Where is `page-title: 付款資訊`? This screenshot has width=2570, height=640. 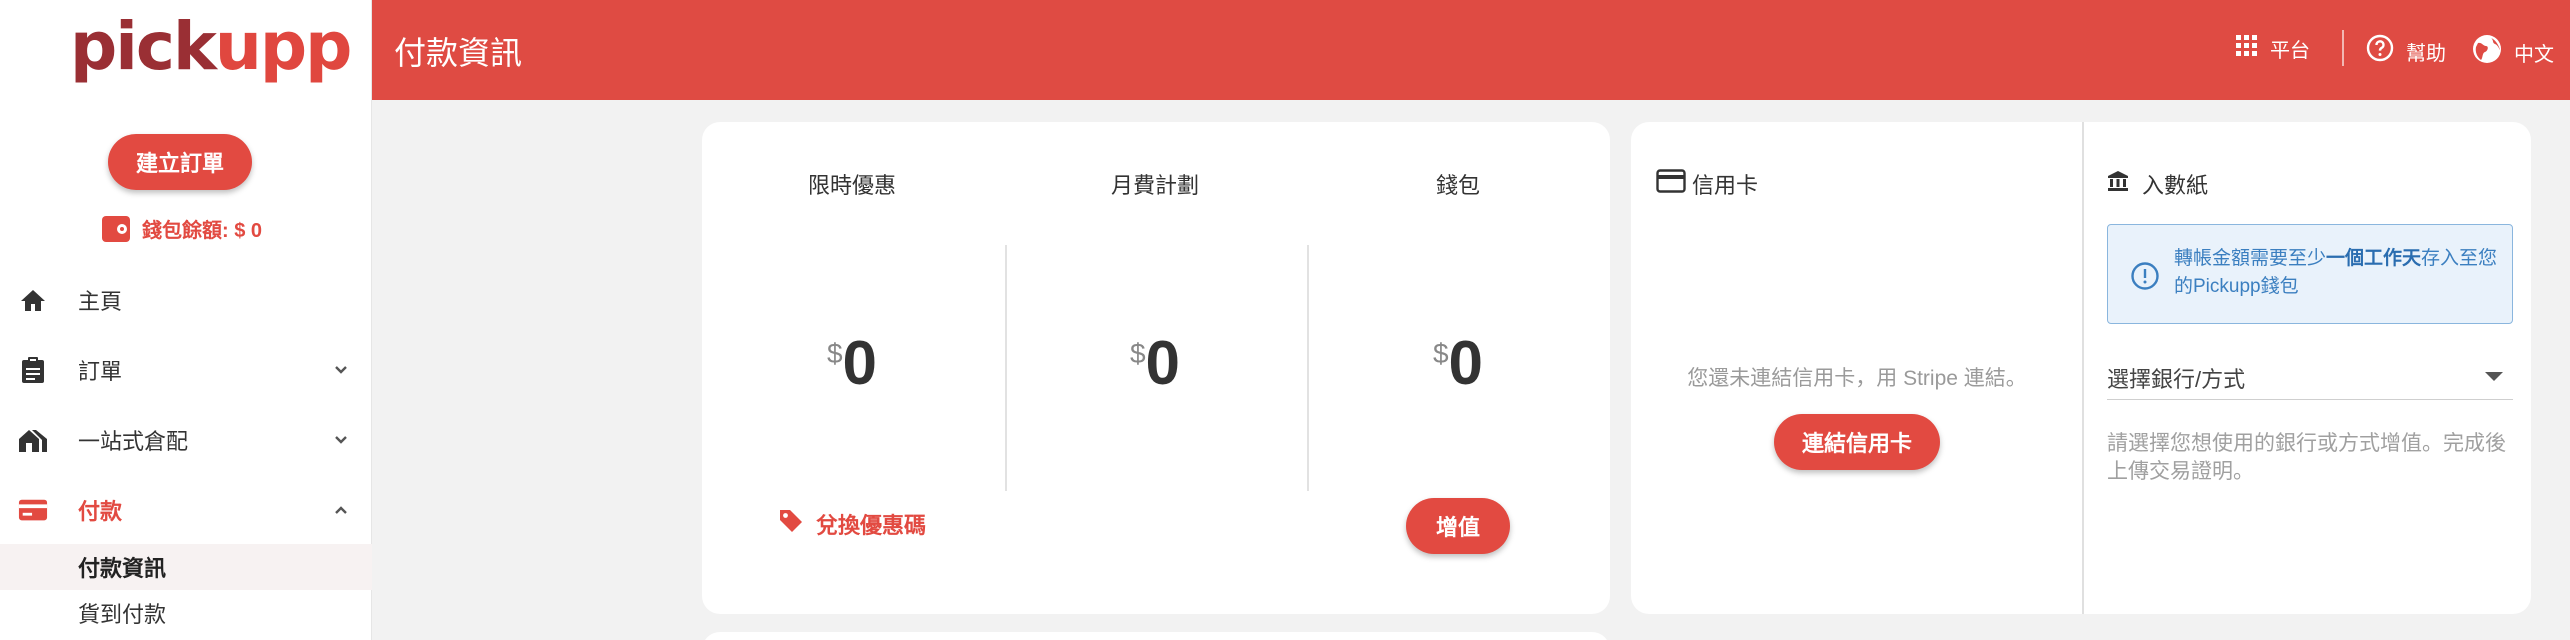
page-title: 付款資訊 is located at coordinates (458, 53).